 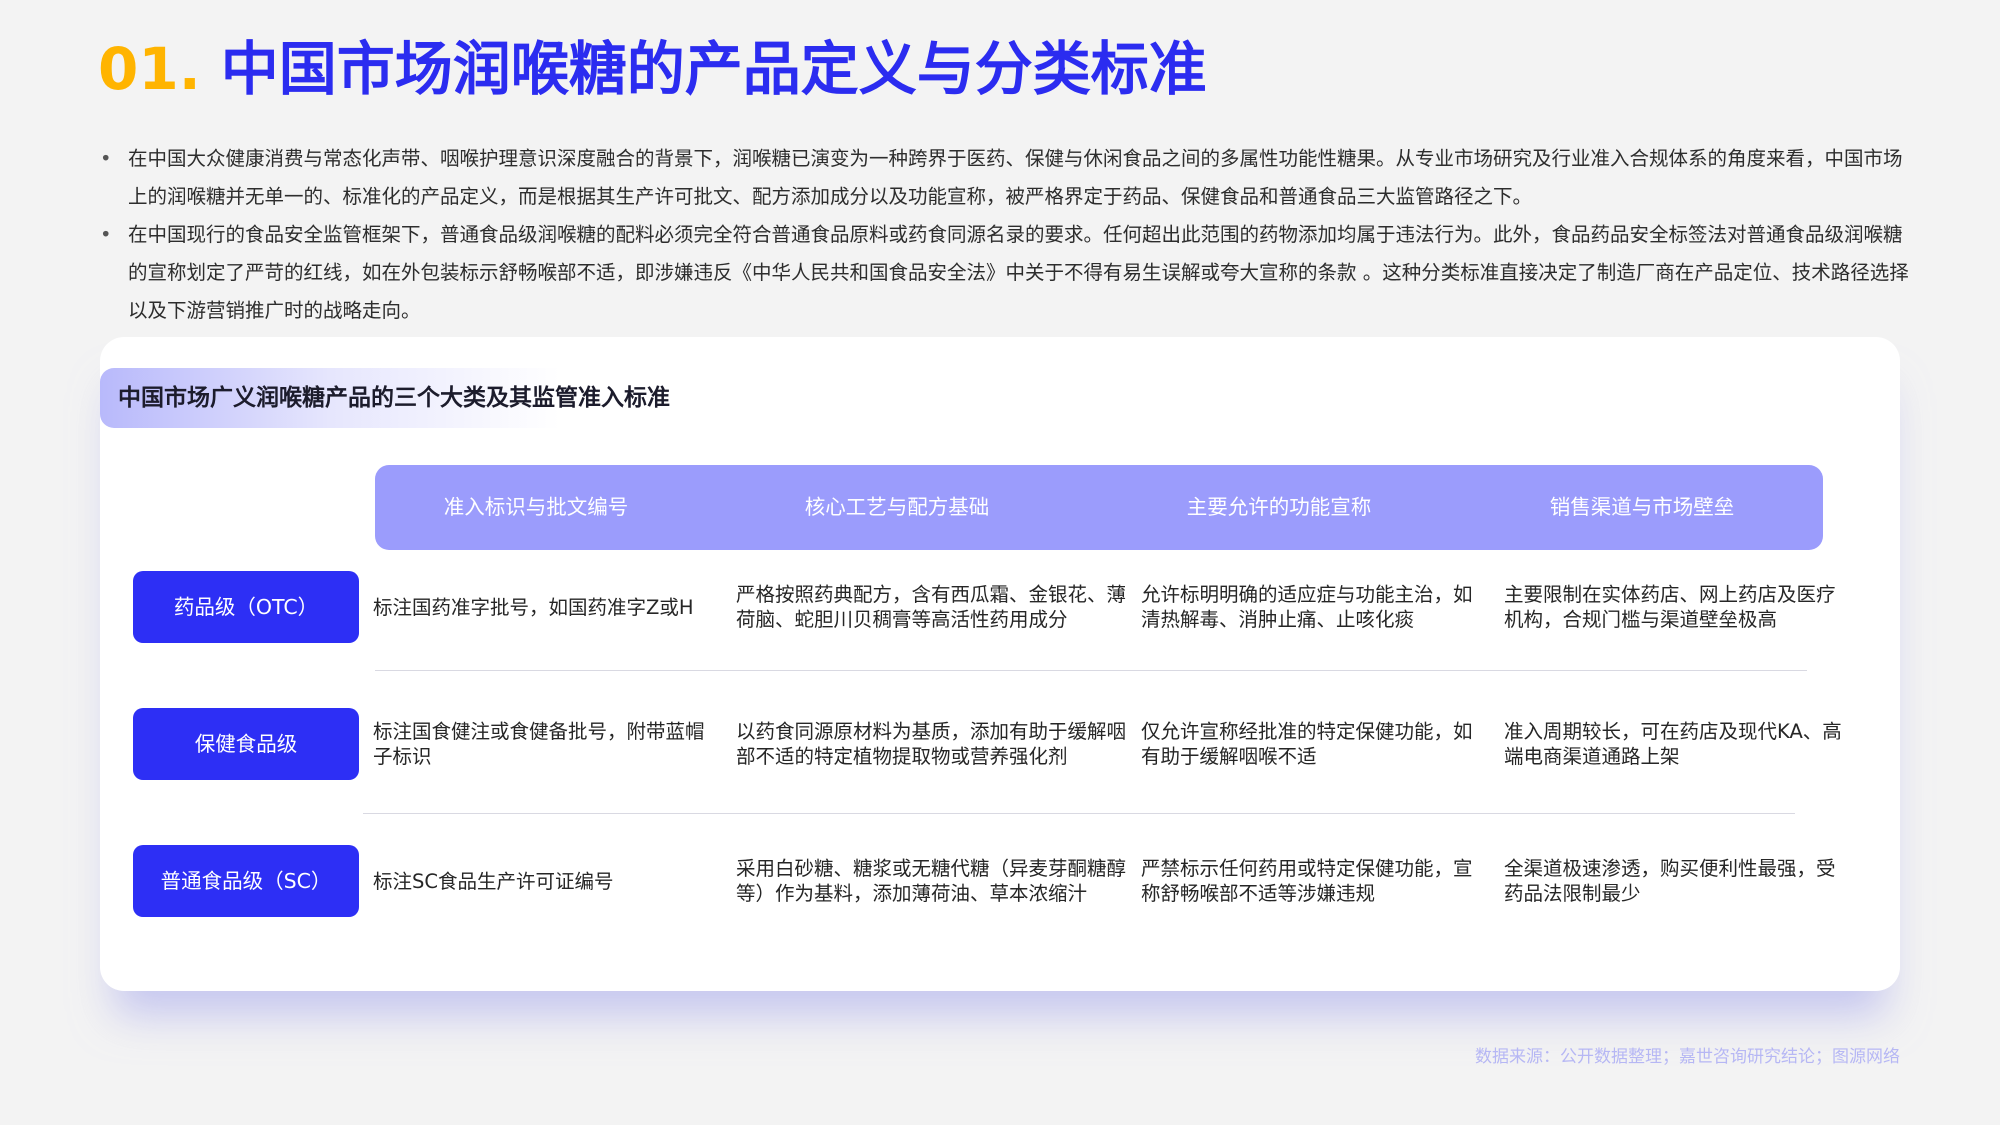 What do you see at coordinates (246, 607) in the screenshot?
I see `row-label-otc: 药品级（OTC）` at bounding box center [246, 607].